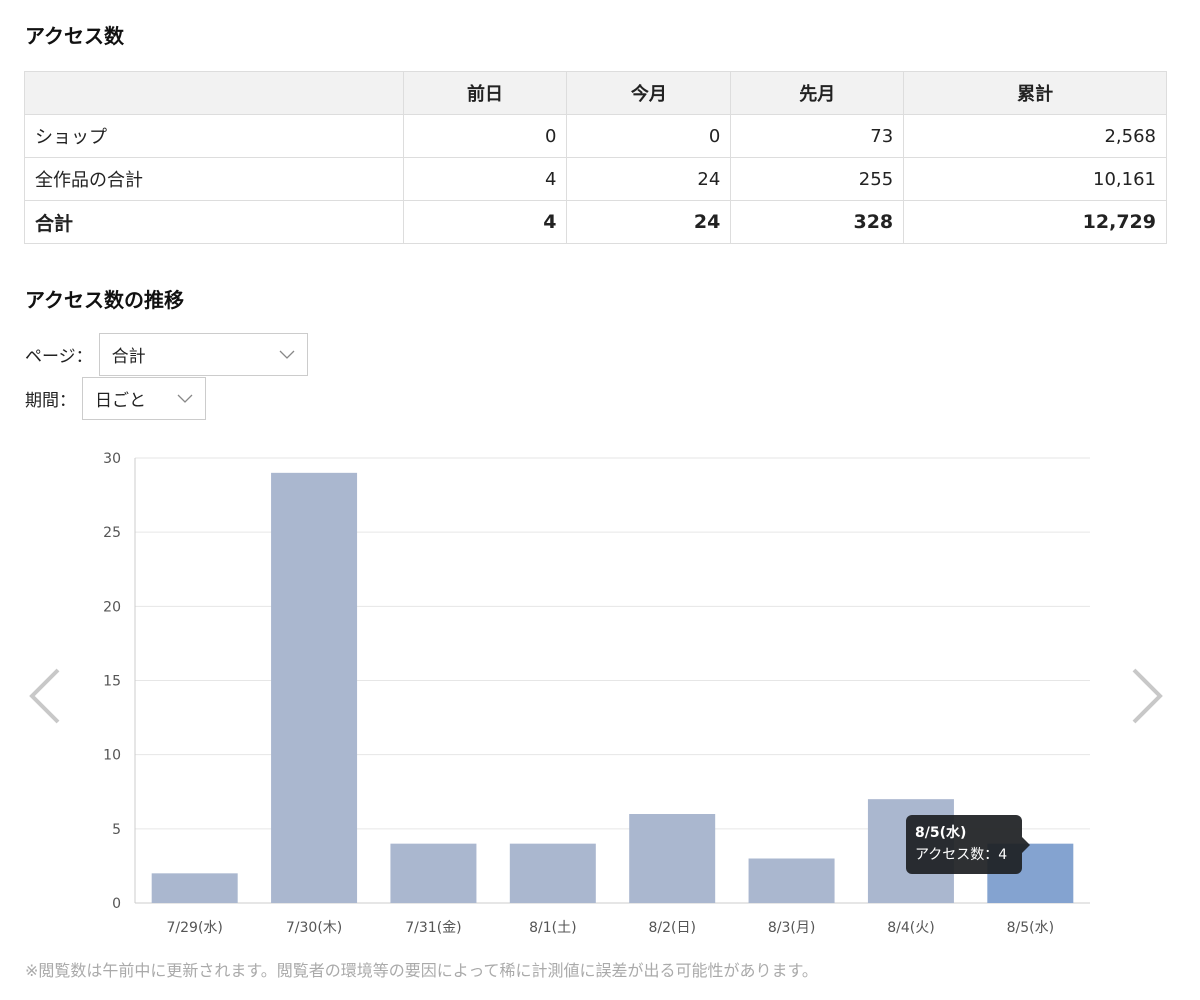  I want to click on table-header-cell, so click(214, 93).